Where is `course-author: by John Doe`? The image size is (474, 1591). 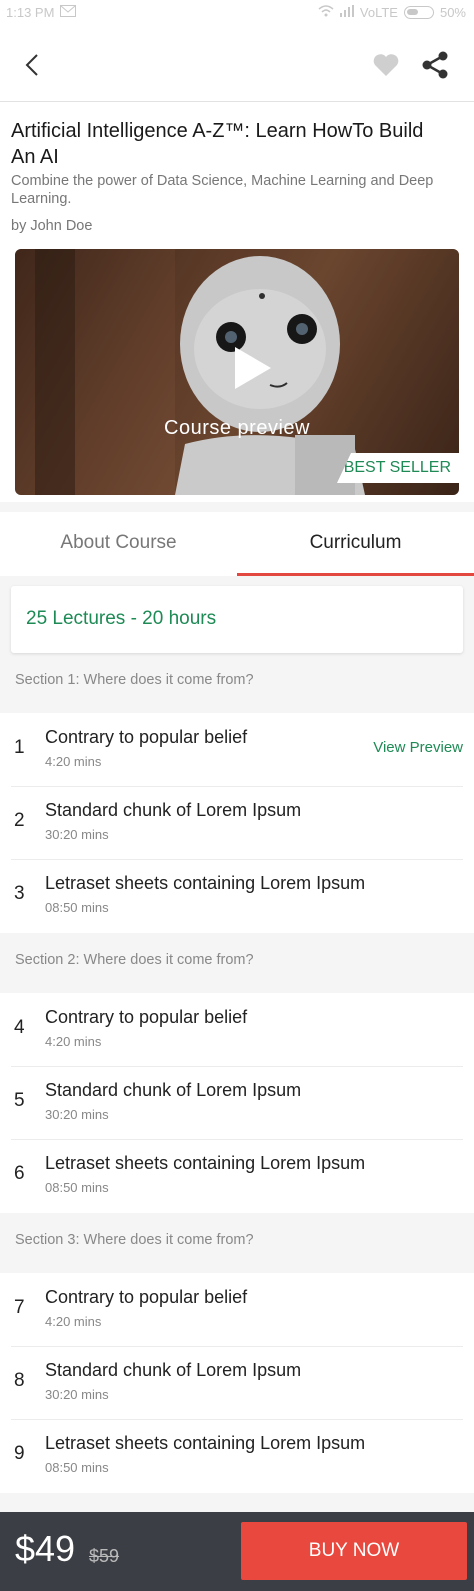
course-author: by John Doe is located at coordinates (52, 226).